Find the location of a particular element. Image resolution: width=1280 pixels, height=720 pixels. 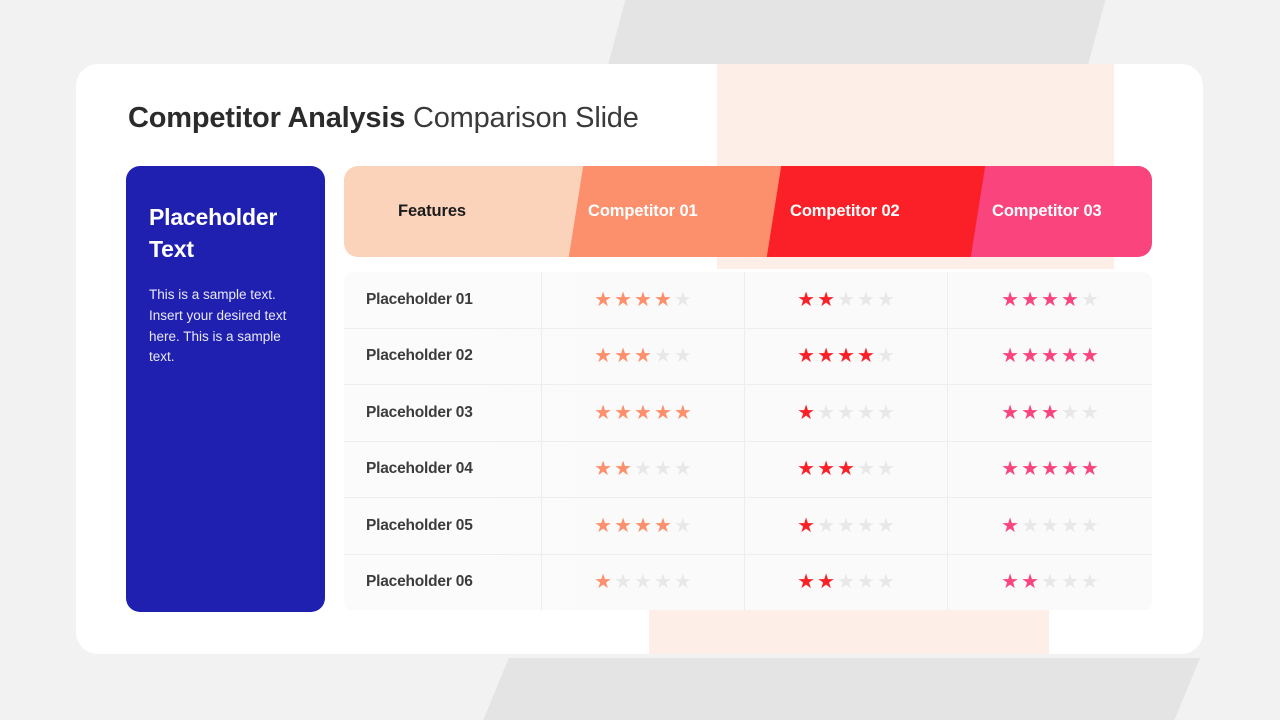

column-header-competitor-01: Competitor 01 is located at coordinates (670, 211).